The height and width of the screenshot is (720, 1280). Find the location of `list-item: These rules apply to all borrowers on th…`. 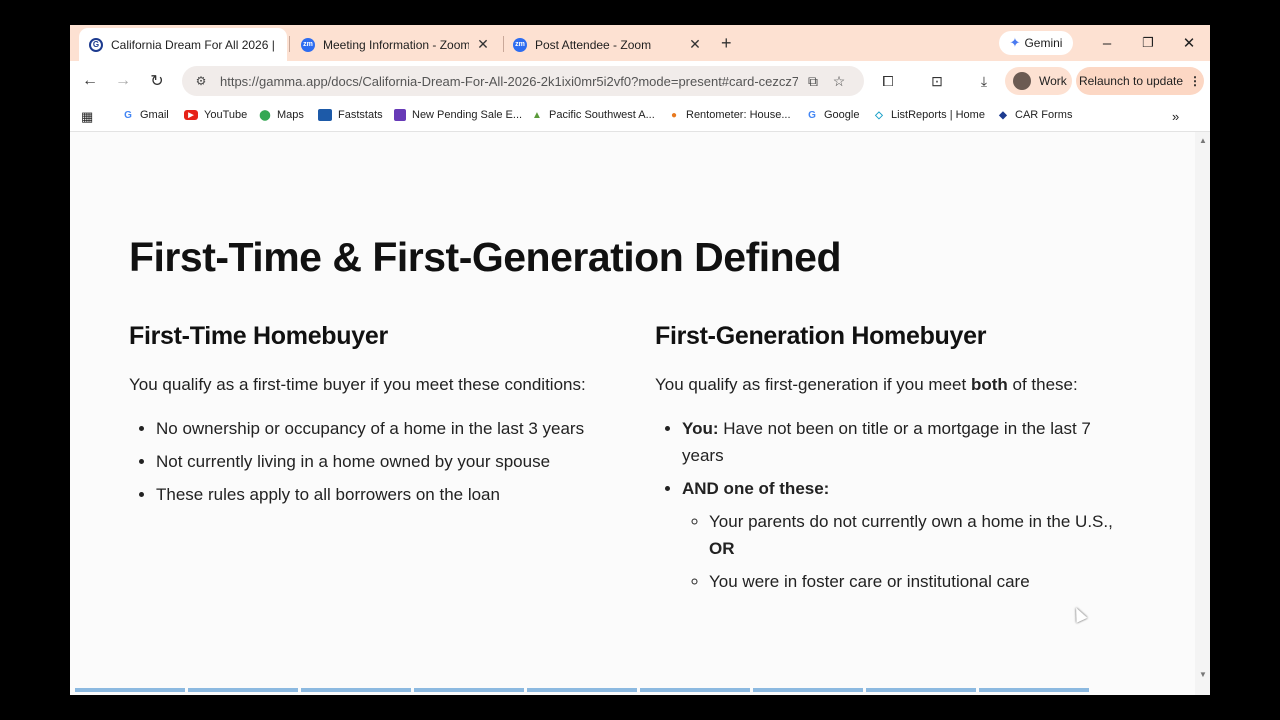

list-item: These rules apply to all borrowers on th… is located at coordinates (382, 494).